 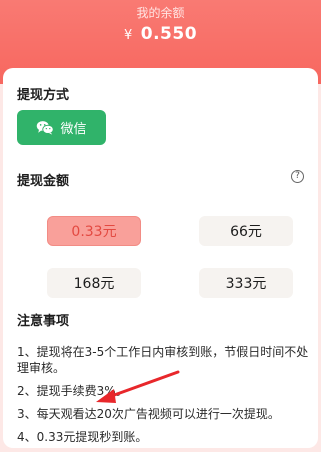 I want to click on withdraw-amount-title: 提现金额, so click(x=43, y=181).